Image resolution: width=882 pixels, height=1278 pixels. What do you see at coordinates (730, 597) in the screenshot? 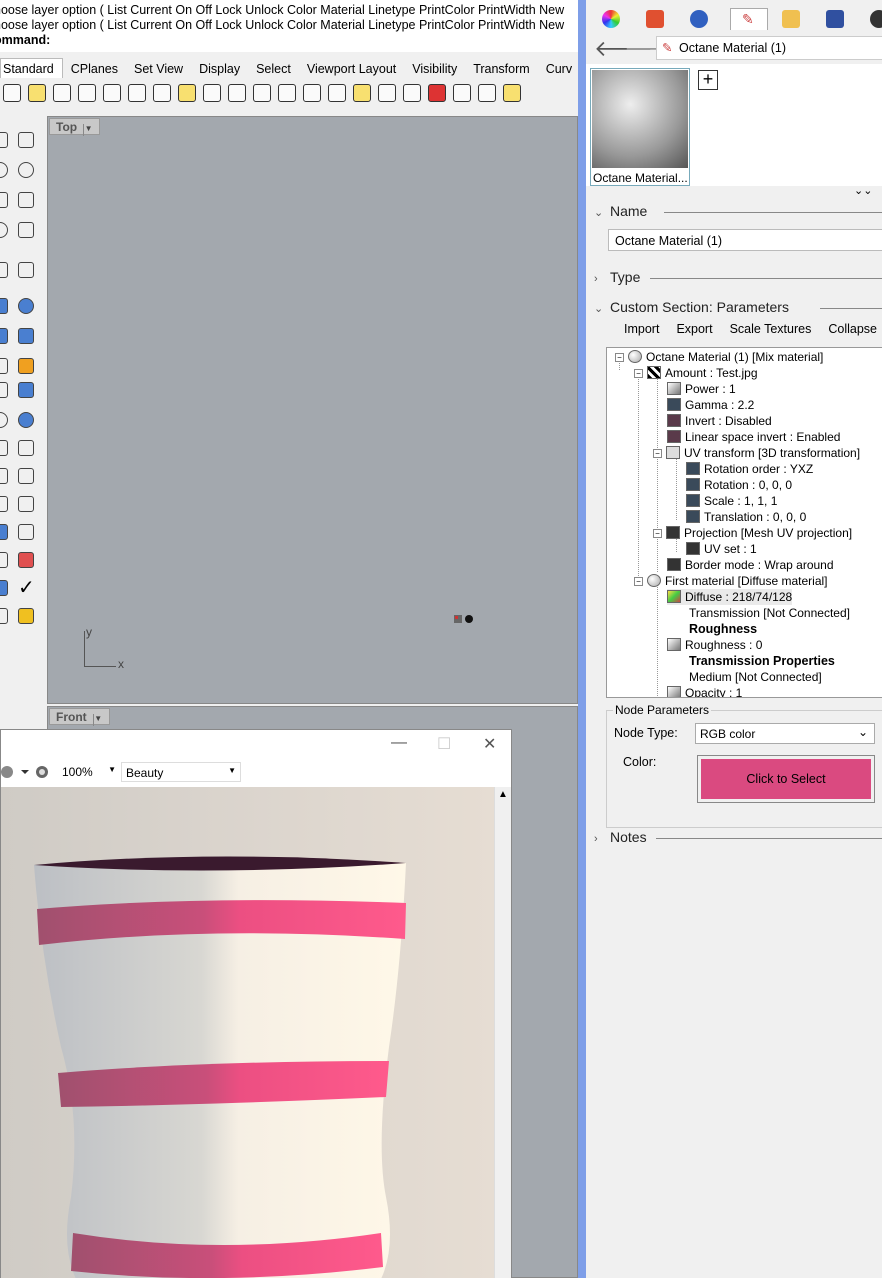
I see `tree-node-diffuse: Diffuse : 218/74/128` at bounding box center [730, 597].